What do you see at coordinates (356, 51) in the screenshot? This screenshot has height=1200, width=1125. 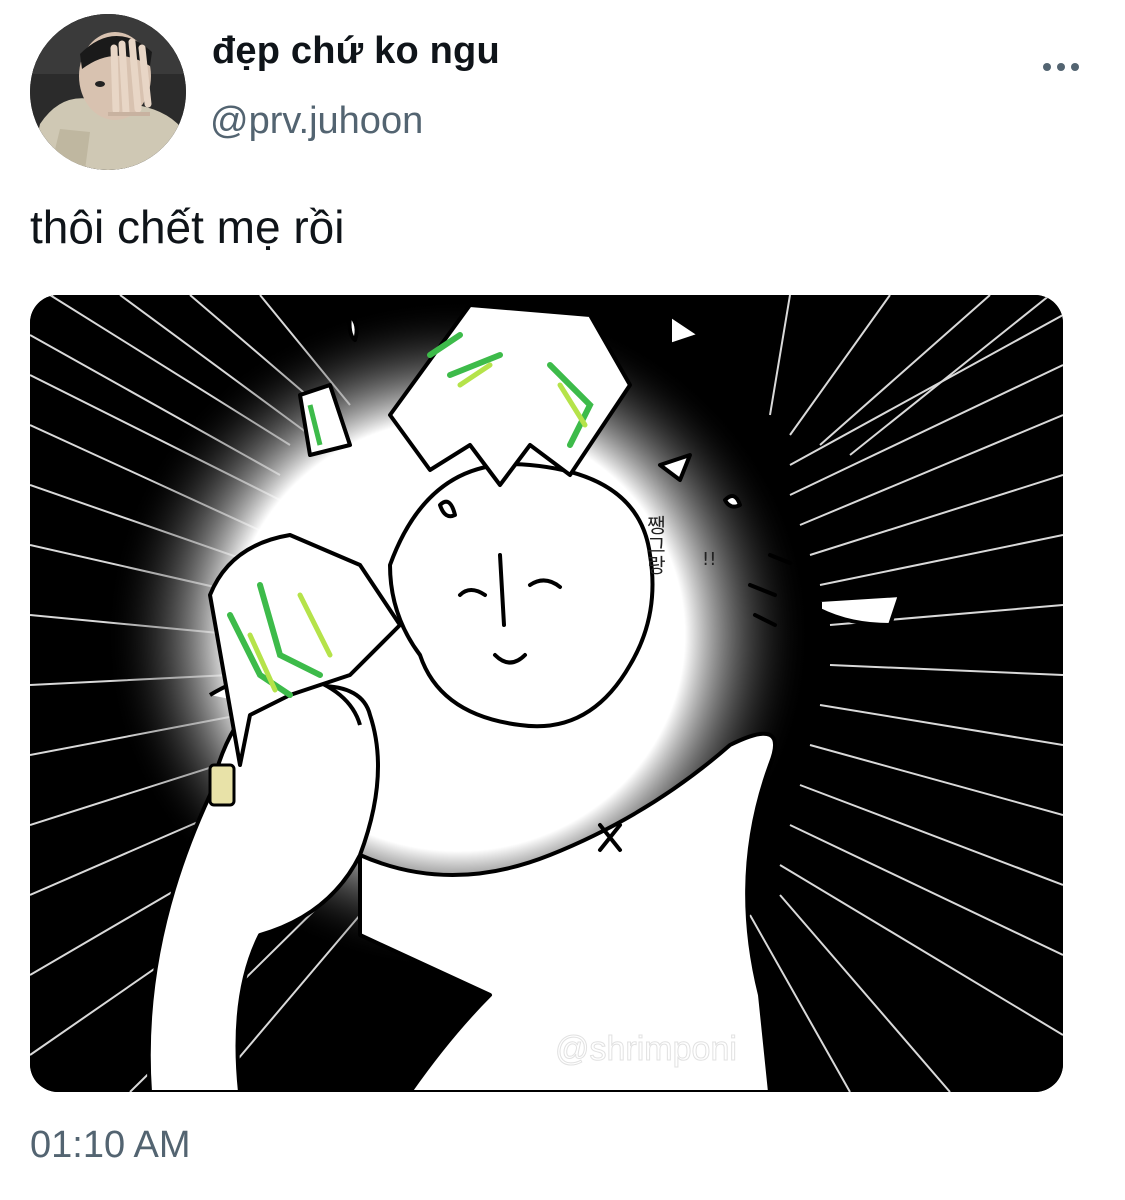 I see `author-display-name: đẹp chứ ko ngu` at bounding box center [356, 51].